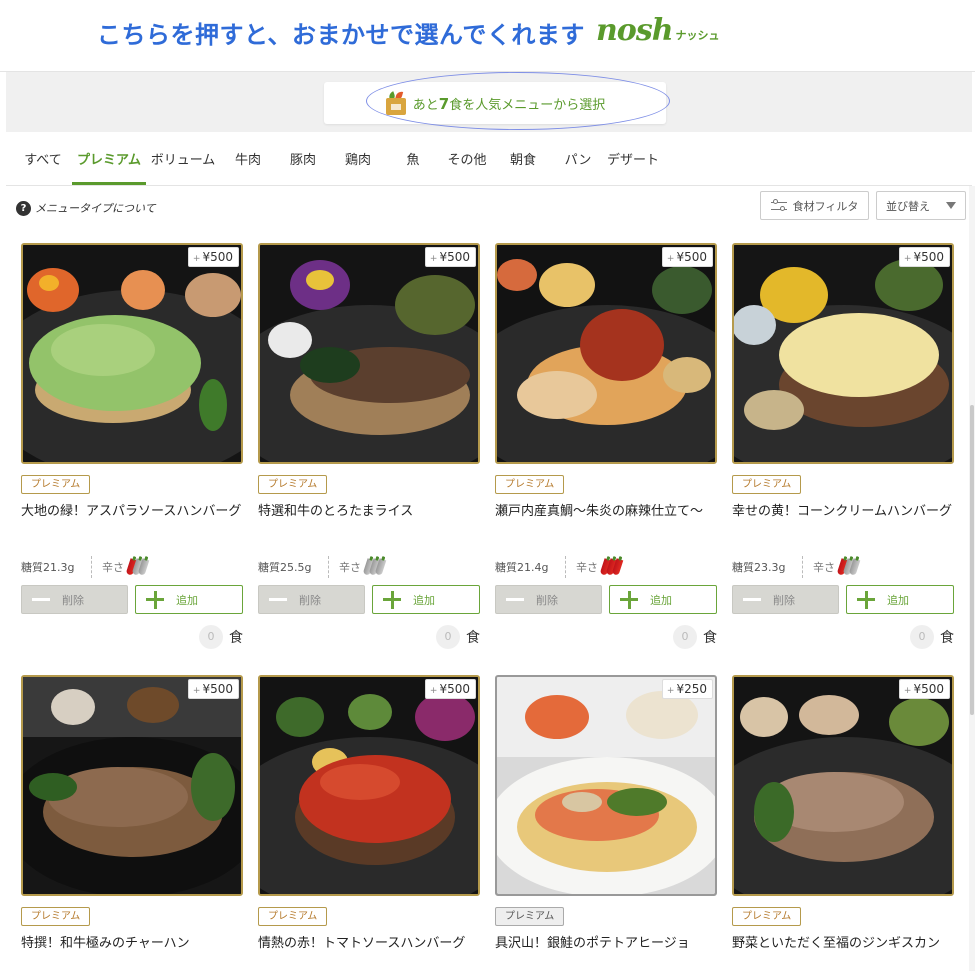 This screenshot has height=971, width=975. I want to click on nutrition-row: 糖質21.4g 辛さ, so click(606, 567).